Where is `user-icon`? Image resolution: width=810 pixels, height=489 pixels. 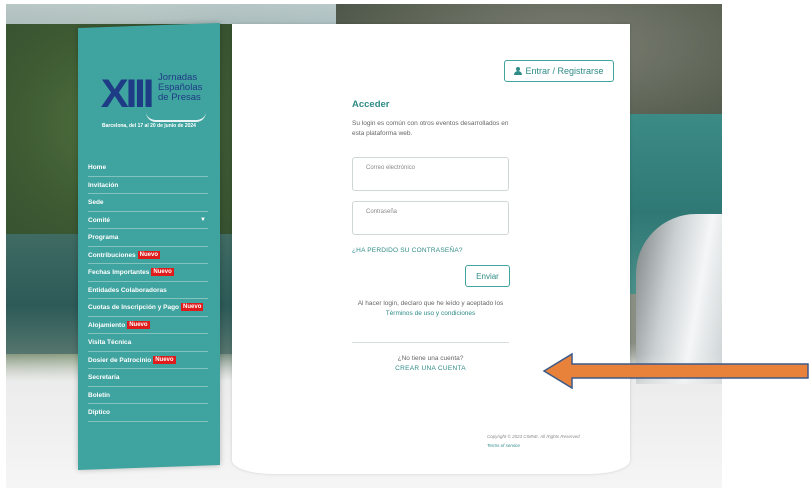
user-icon is located at coordinates (518, 71).